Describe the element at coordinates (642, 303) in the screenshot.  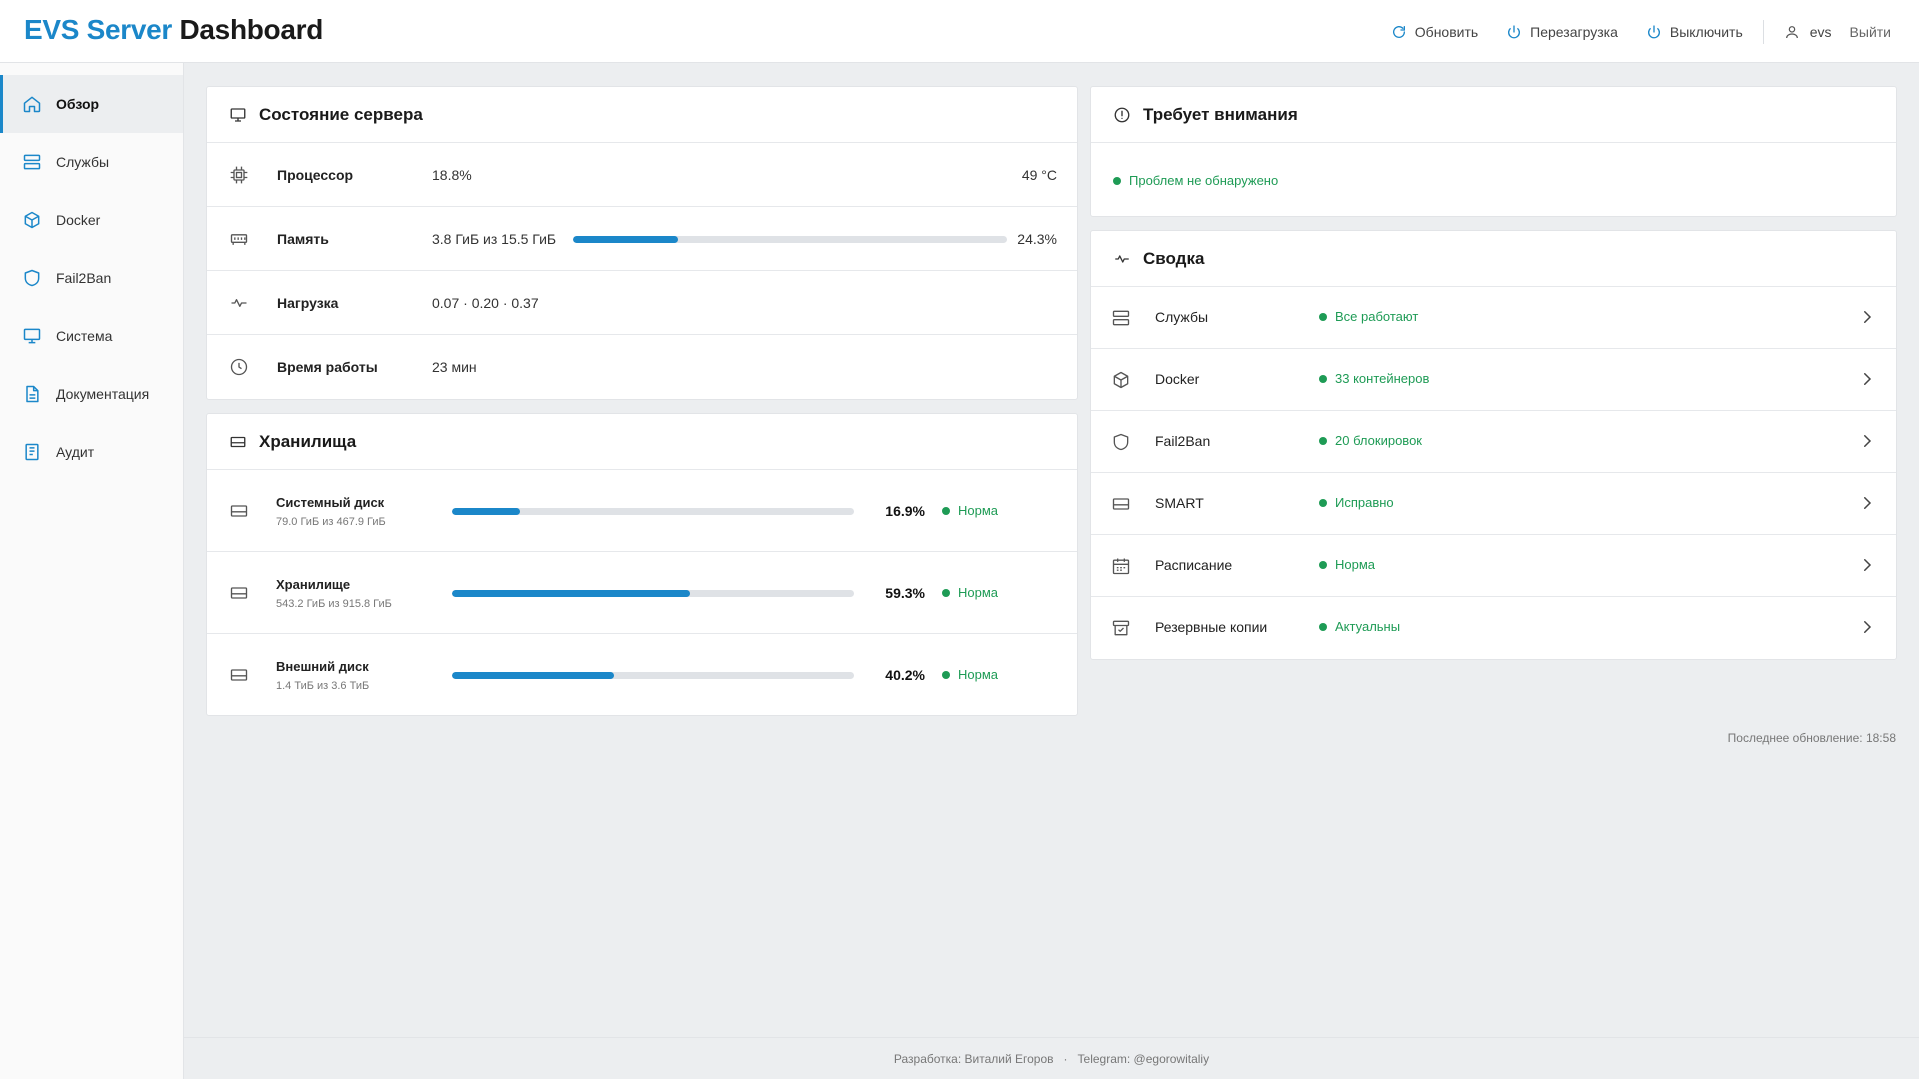
I see `load-row: Нагрузка 0.07 · 0.20 · 0.37` at that location.